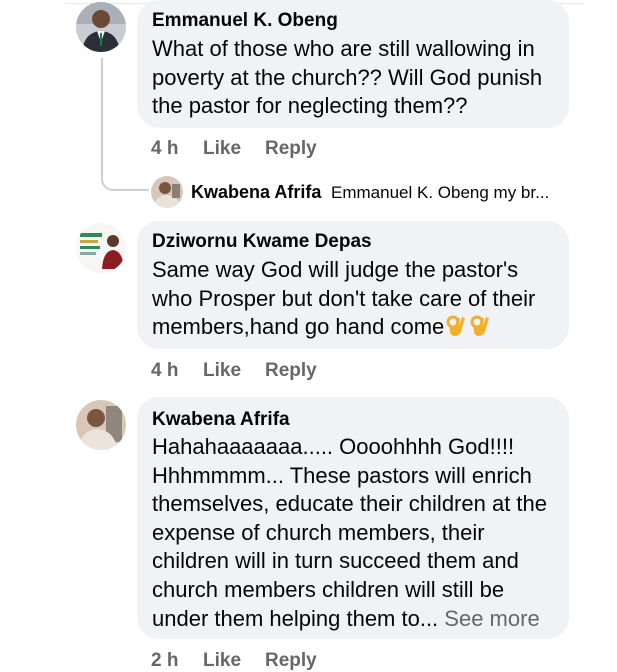 Image resolution: width=617 pixels, height=672 pixels. What do you see at coordinates (491, 618) in the screenshot?
I see `see-more-link: See more` at bounding box center [491, 618].